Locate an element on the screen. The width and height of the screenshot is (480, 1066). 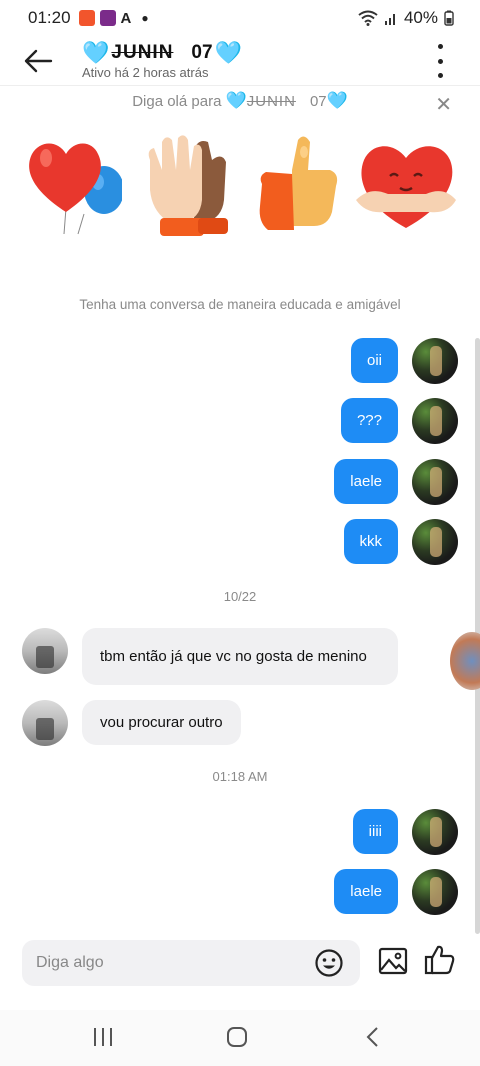
greeting-number: 07 is located at coordinates (318, 101).